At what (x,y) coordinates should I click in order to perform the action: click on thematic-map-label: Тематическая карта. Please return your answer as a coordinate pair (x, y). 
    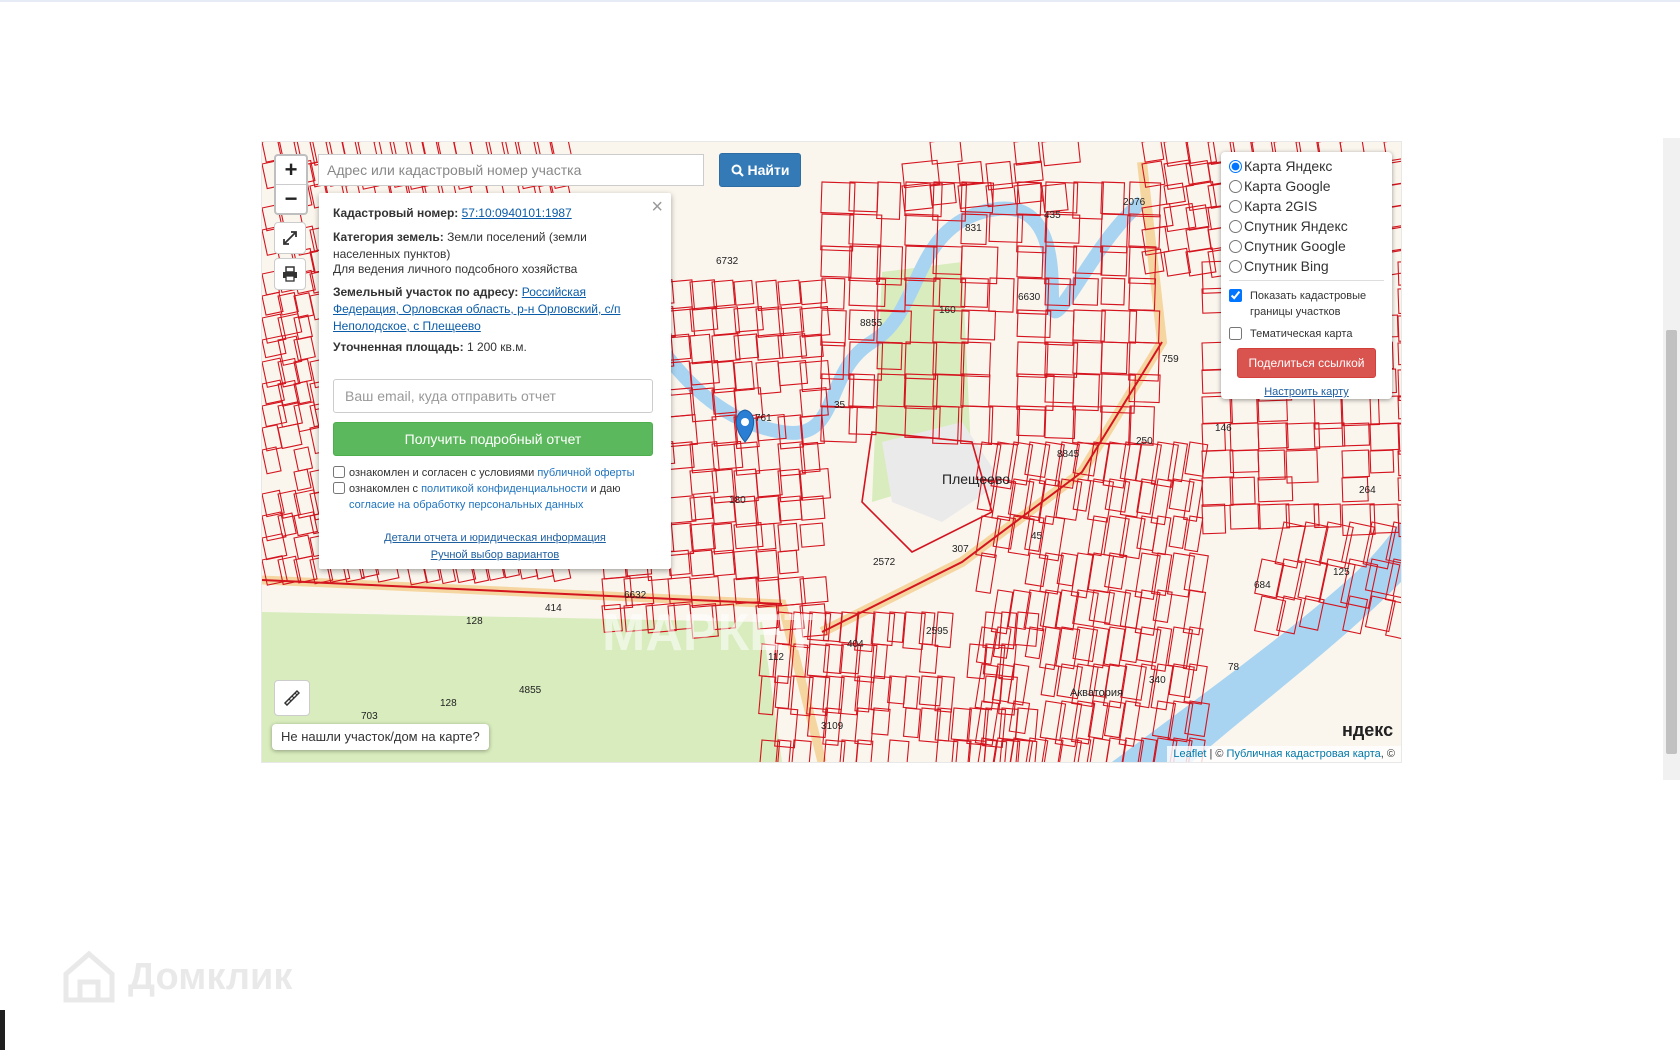
    Looking at the image, I should click on (1301, 334).